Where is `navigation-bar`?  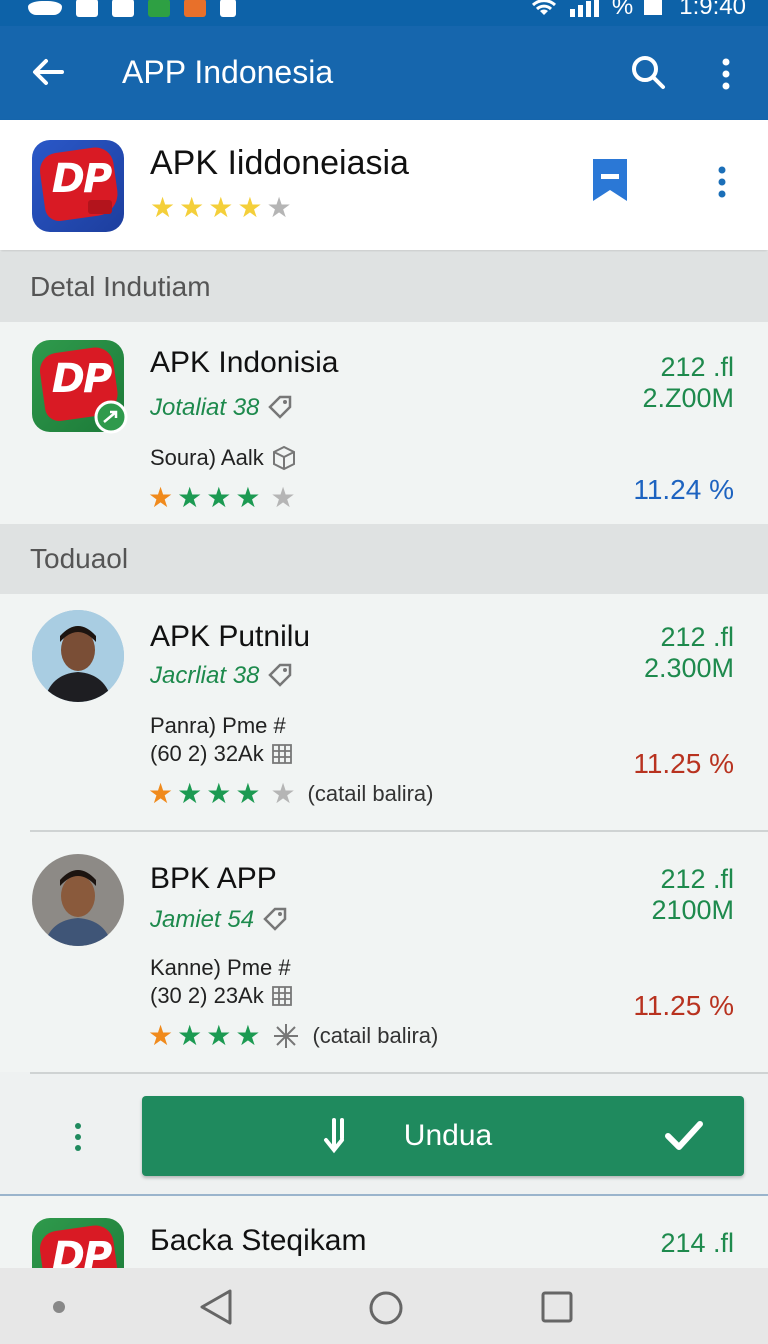 navigation-bar is located at coordinates (384, 1306).